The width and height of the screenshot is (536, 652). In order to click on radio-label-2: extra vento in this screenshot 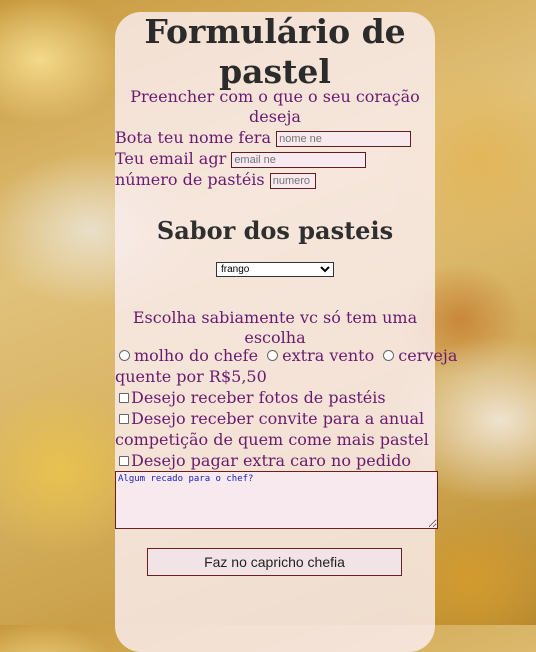, I will do `click(328, 355)`.